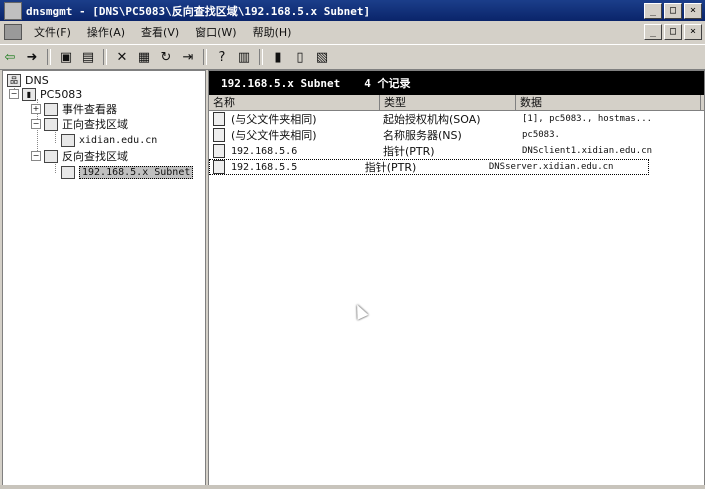 Image resolution: width=705 pixels, height=489 pixels. I want to click on delete-icon: ✕, so click(122, 57).